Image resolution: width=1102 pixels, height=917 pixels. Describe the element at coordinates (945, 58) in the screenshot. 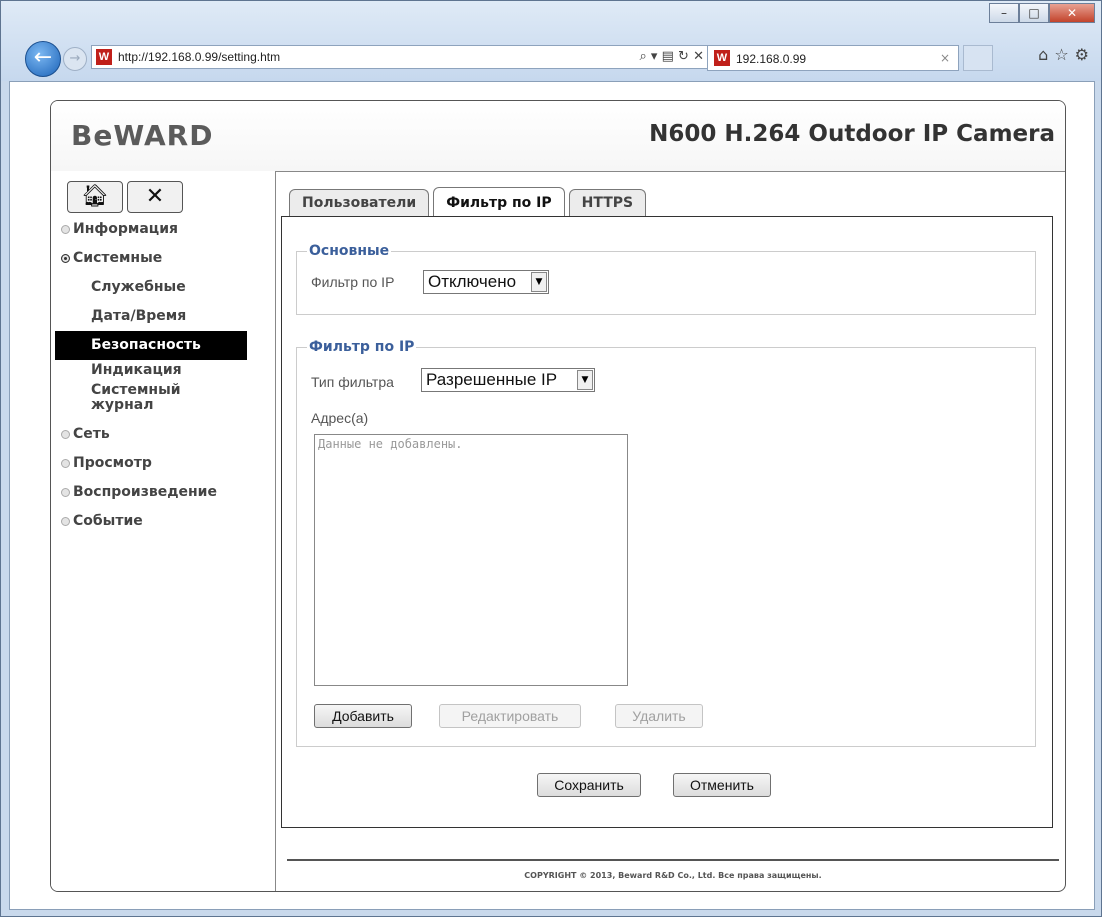

I see `tab-close-icon: ×` at that location.